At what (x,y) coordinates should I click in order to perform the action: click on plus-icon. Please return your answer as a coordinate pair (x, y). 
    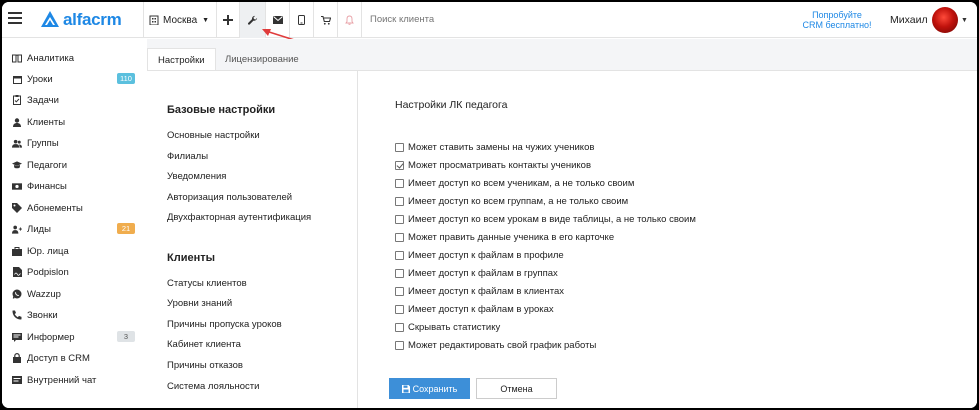
    Looking at the image, I should click on (228, 20).